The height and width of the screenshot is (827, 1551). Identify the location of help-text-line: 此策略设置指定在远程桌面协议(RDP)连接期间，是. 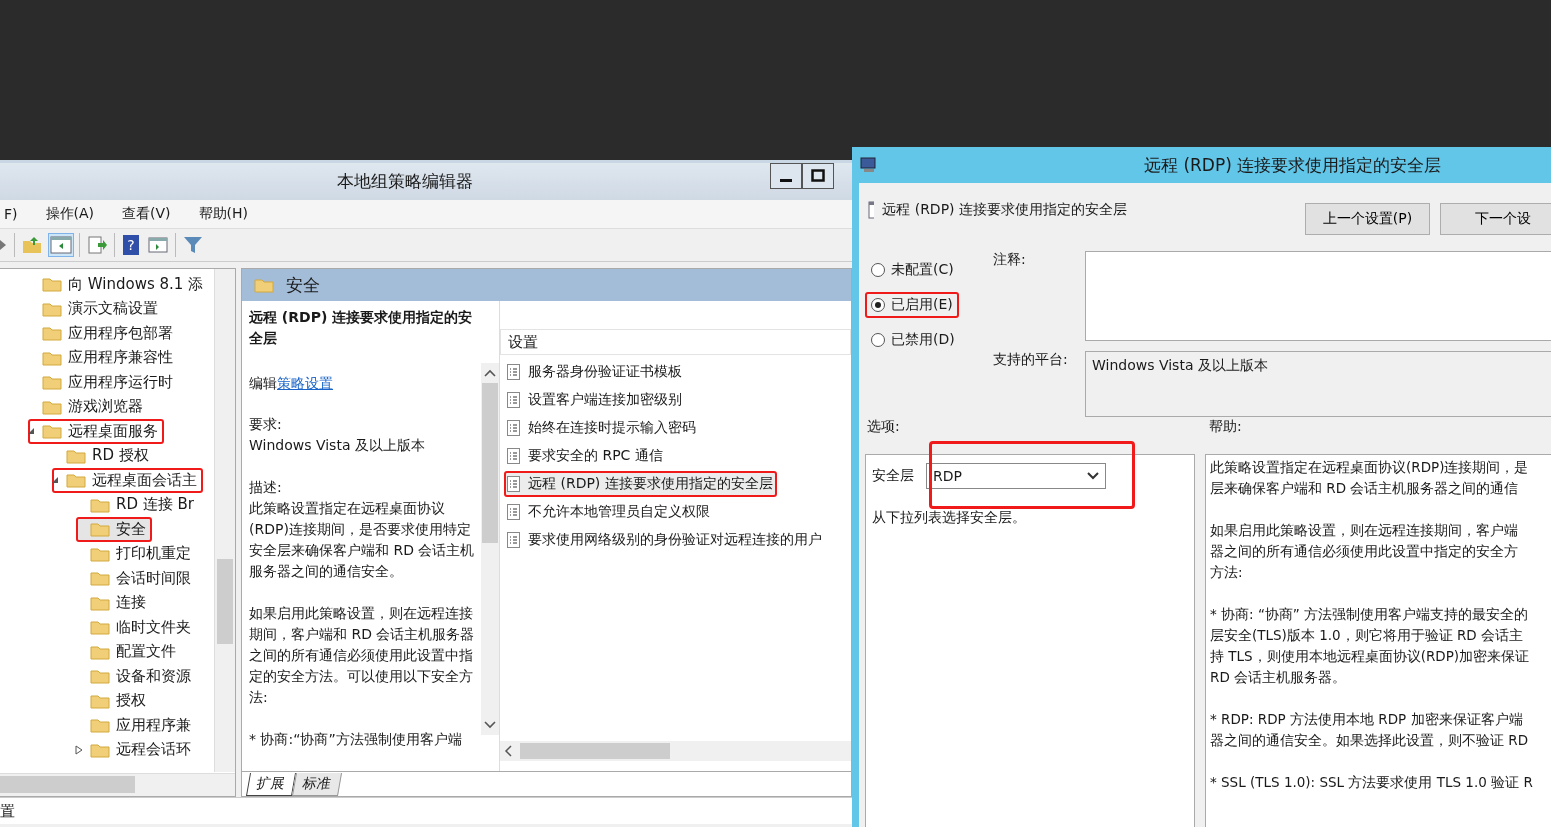
(1370, 467).